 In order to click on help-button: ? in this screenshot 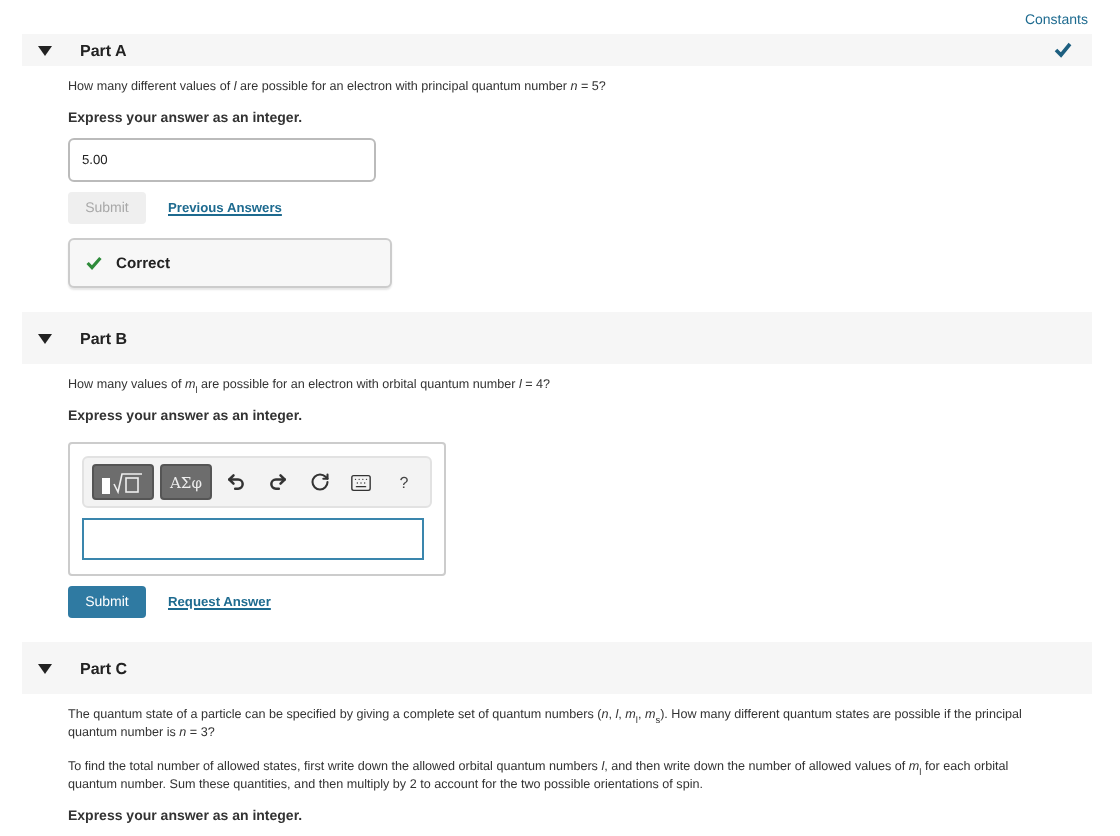, I will do `click(403, 482)`.